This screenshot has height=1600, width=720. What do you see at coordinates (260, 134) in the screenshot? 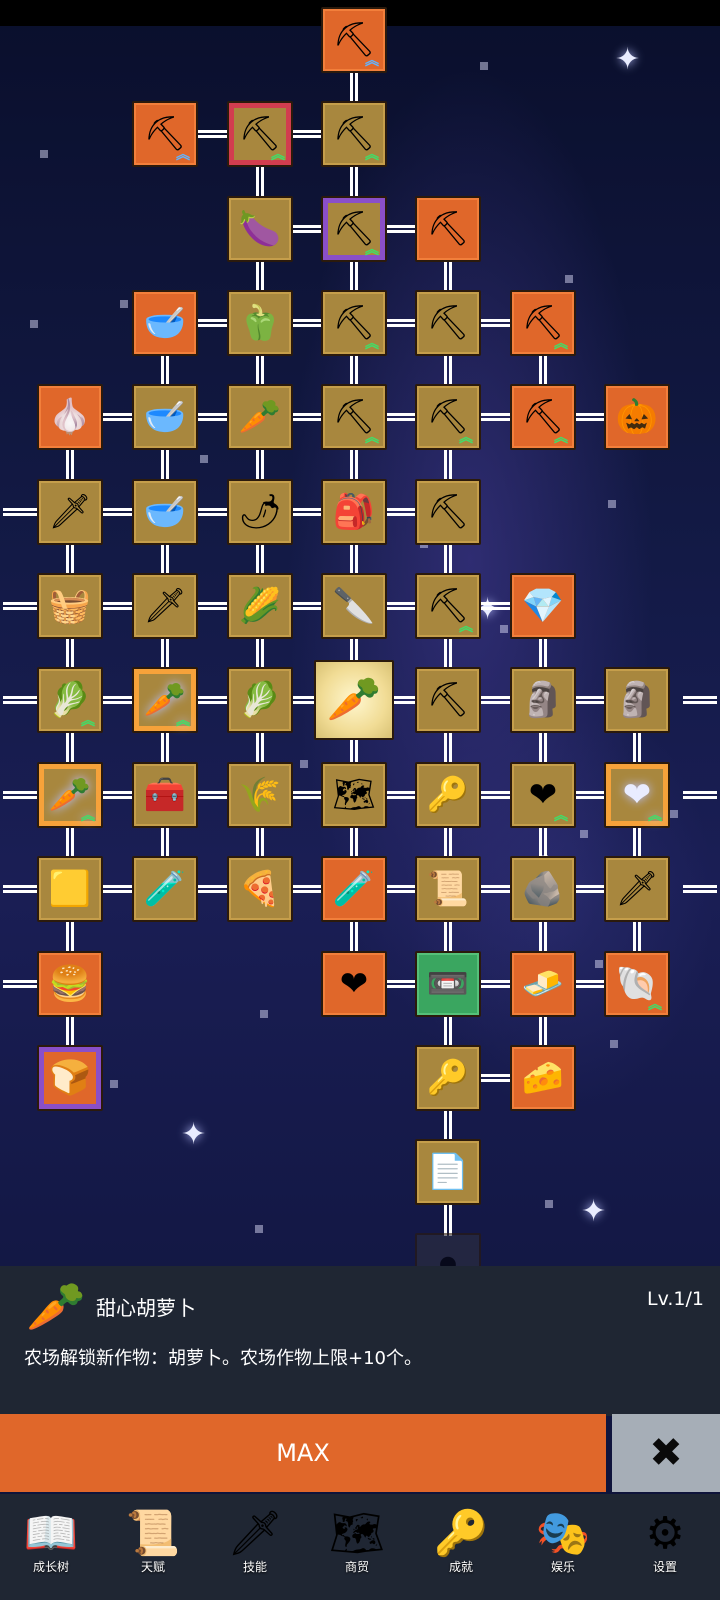
I see `tree-node-shovel-mid: ⛏ ︽` at bounding box center [260, 134].